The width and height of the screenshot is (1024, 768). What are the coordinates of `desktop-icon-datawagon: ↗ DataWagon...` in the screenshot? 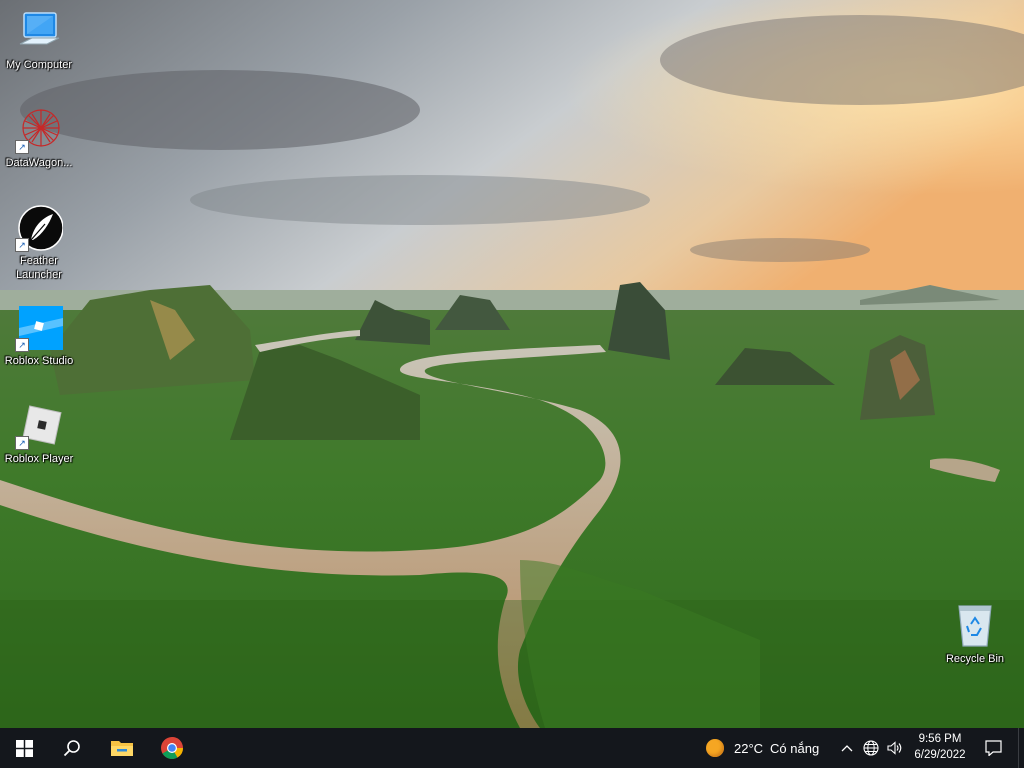 It's located at (39, 138).